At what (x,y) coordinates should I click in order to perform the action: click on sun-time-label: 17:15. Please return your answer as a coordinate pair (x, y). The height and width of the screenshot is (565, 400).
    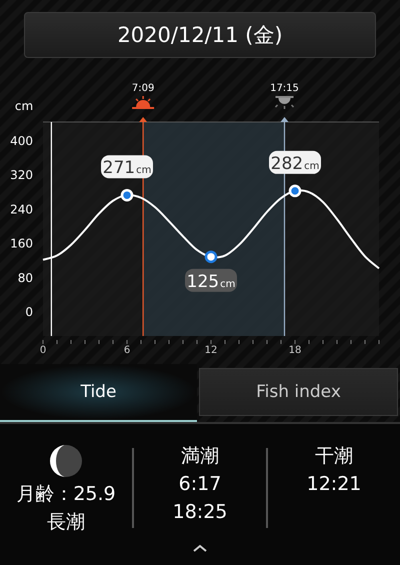
    Looking at the image, I should click on (284, 88).